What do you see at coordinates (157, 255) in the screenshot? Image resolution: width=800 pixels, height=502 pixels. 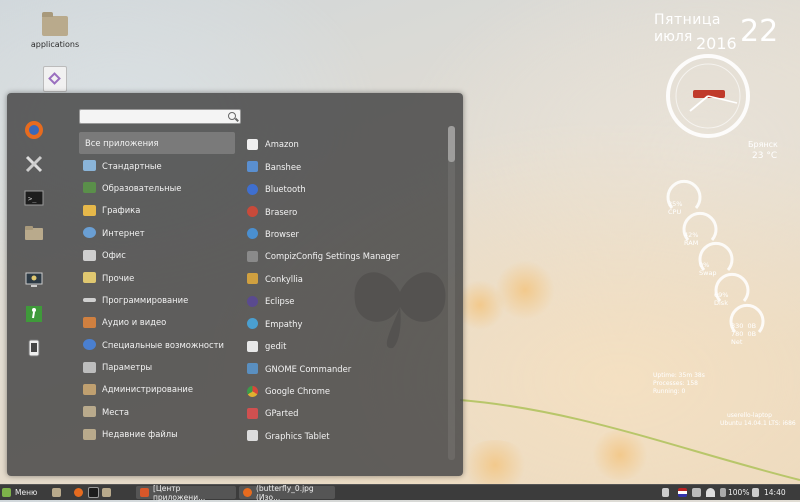 I see `category-office: Офис` at bounding box center [157, 255].